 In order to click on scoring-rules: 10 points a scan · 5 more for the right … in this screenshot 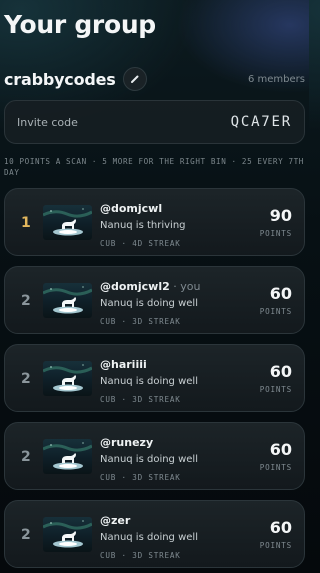, I will do `click(154, 167)`.